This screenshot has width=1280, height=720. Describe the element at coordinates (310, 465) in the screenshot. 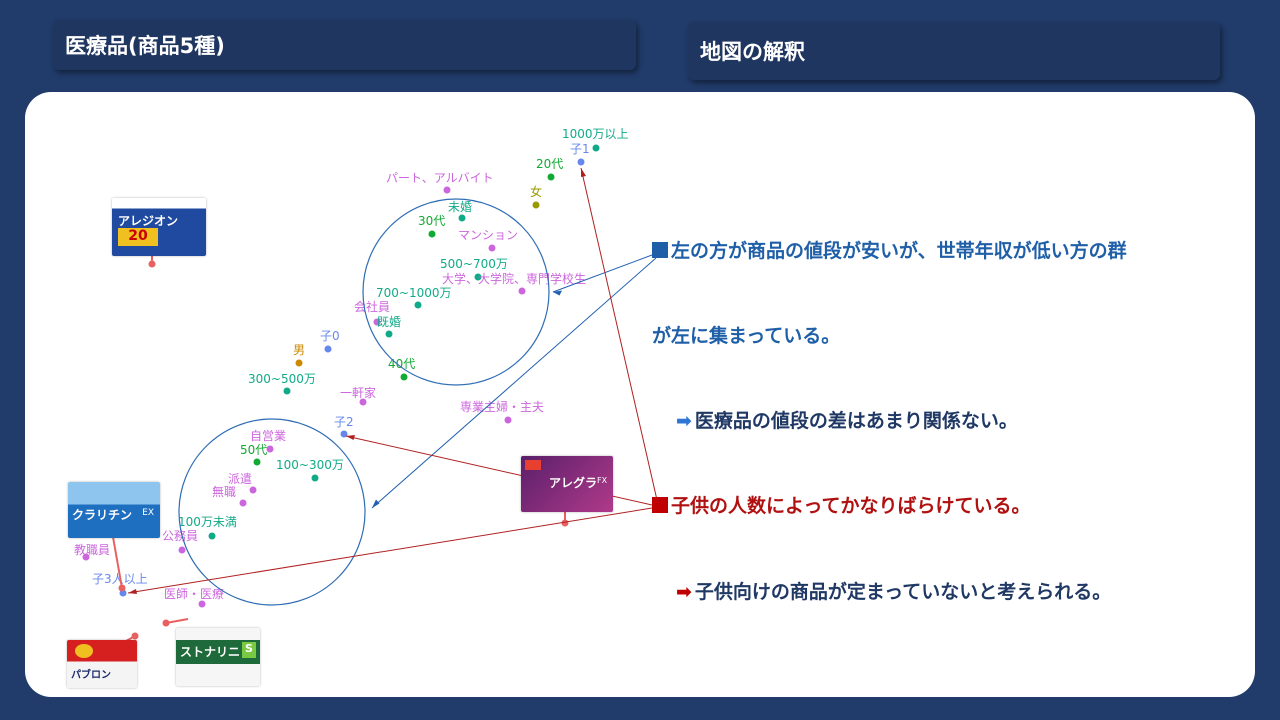

I see `map-point-label: 100~300万` at that location.